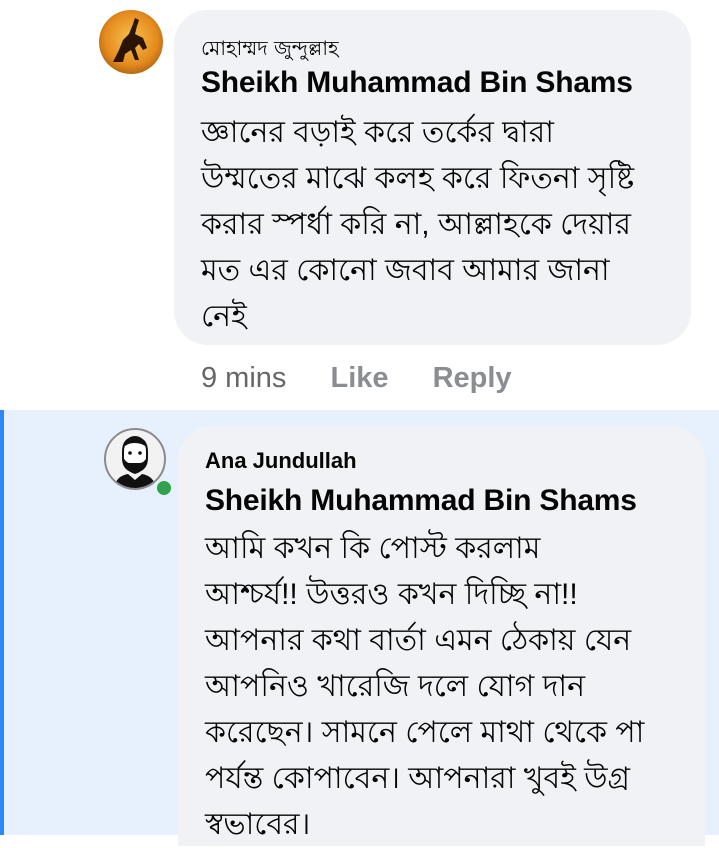 This screenshot has height=848, width=719. Describe the element at coordinates (270, 50) in the screenshot. I see `comment-author: মোহাম্মদ জুন্দুল্লাহ` at that location.